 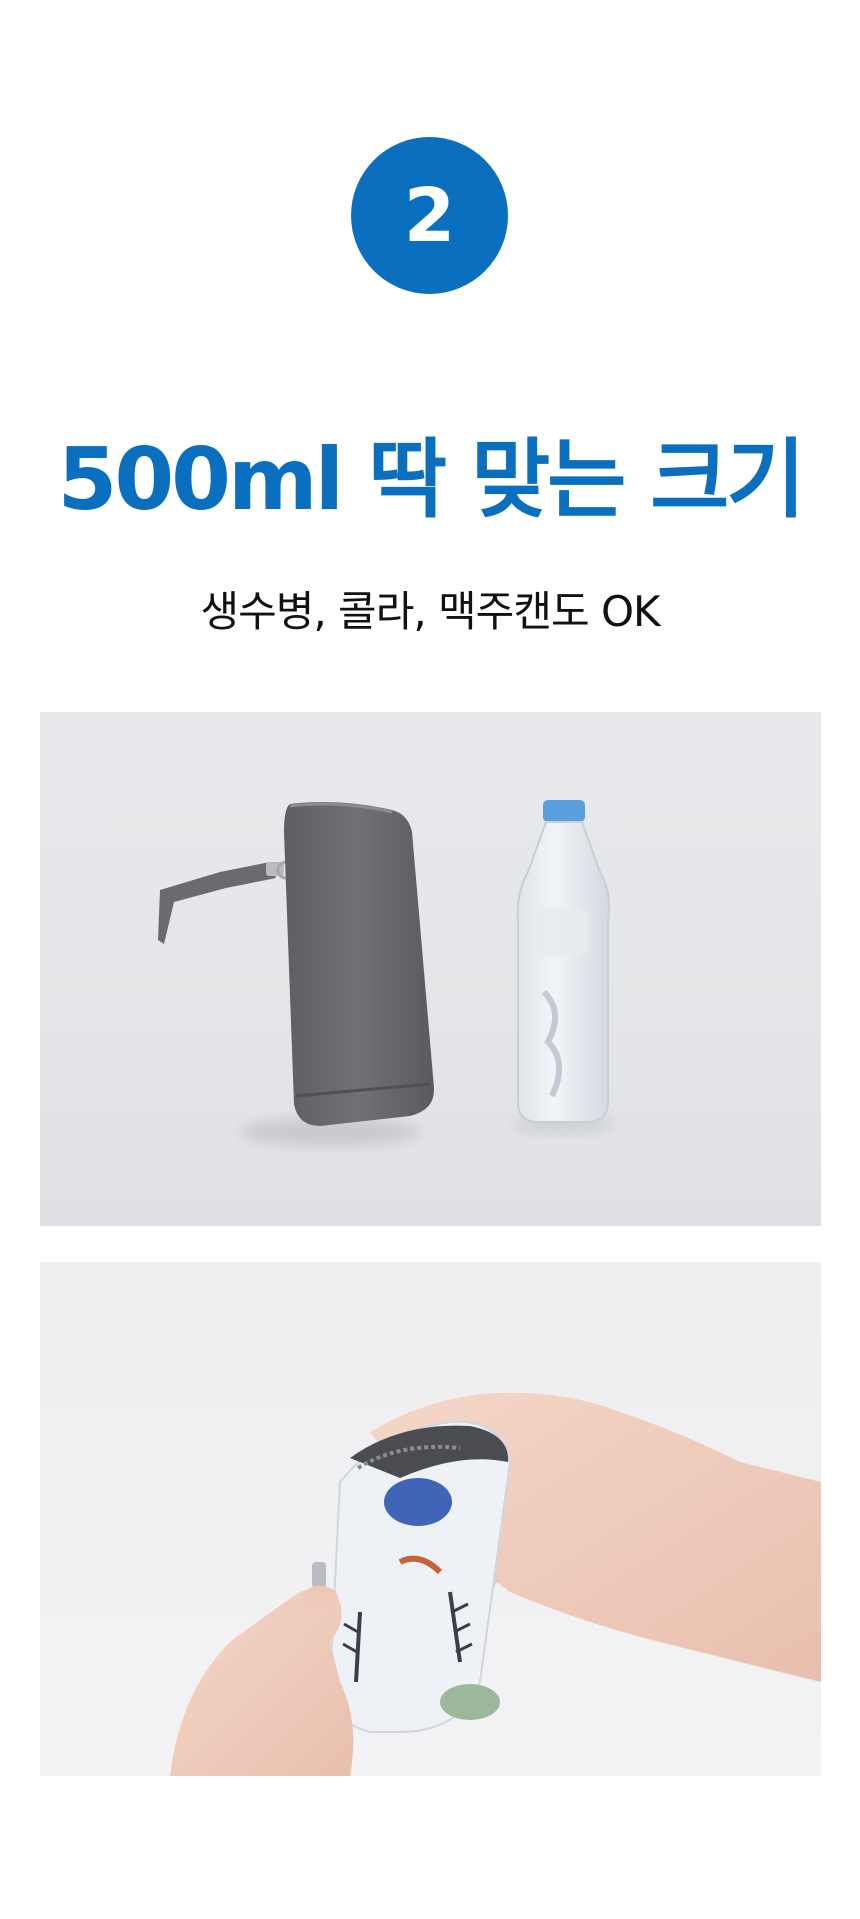 I want to click on step-number: 2, so click(x=429, y=215).